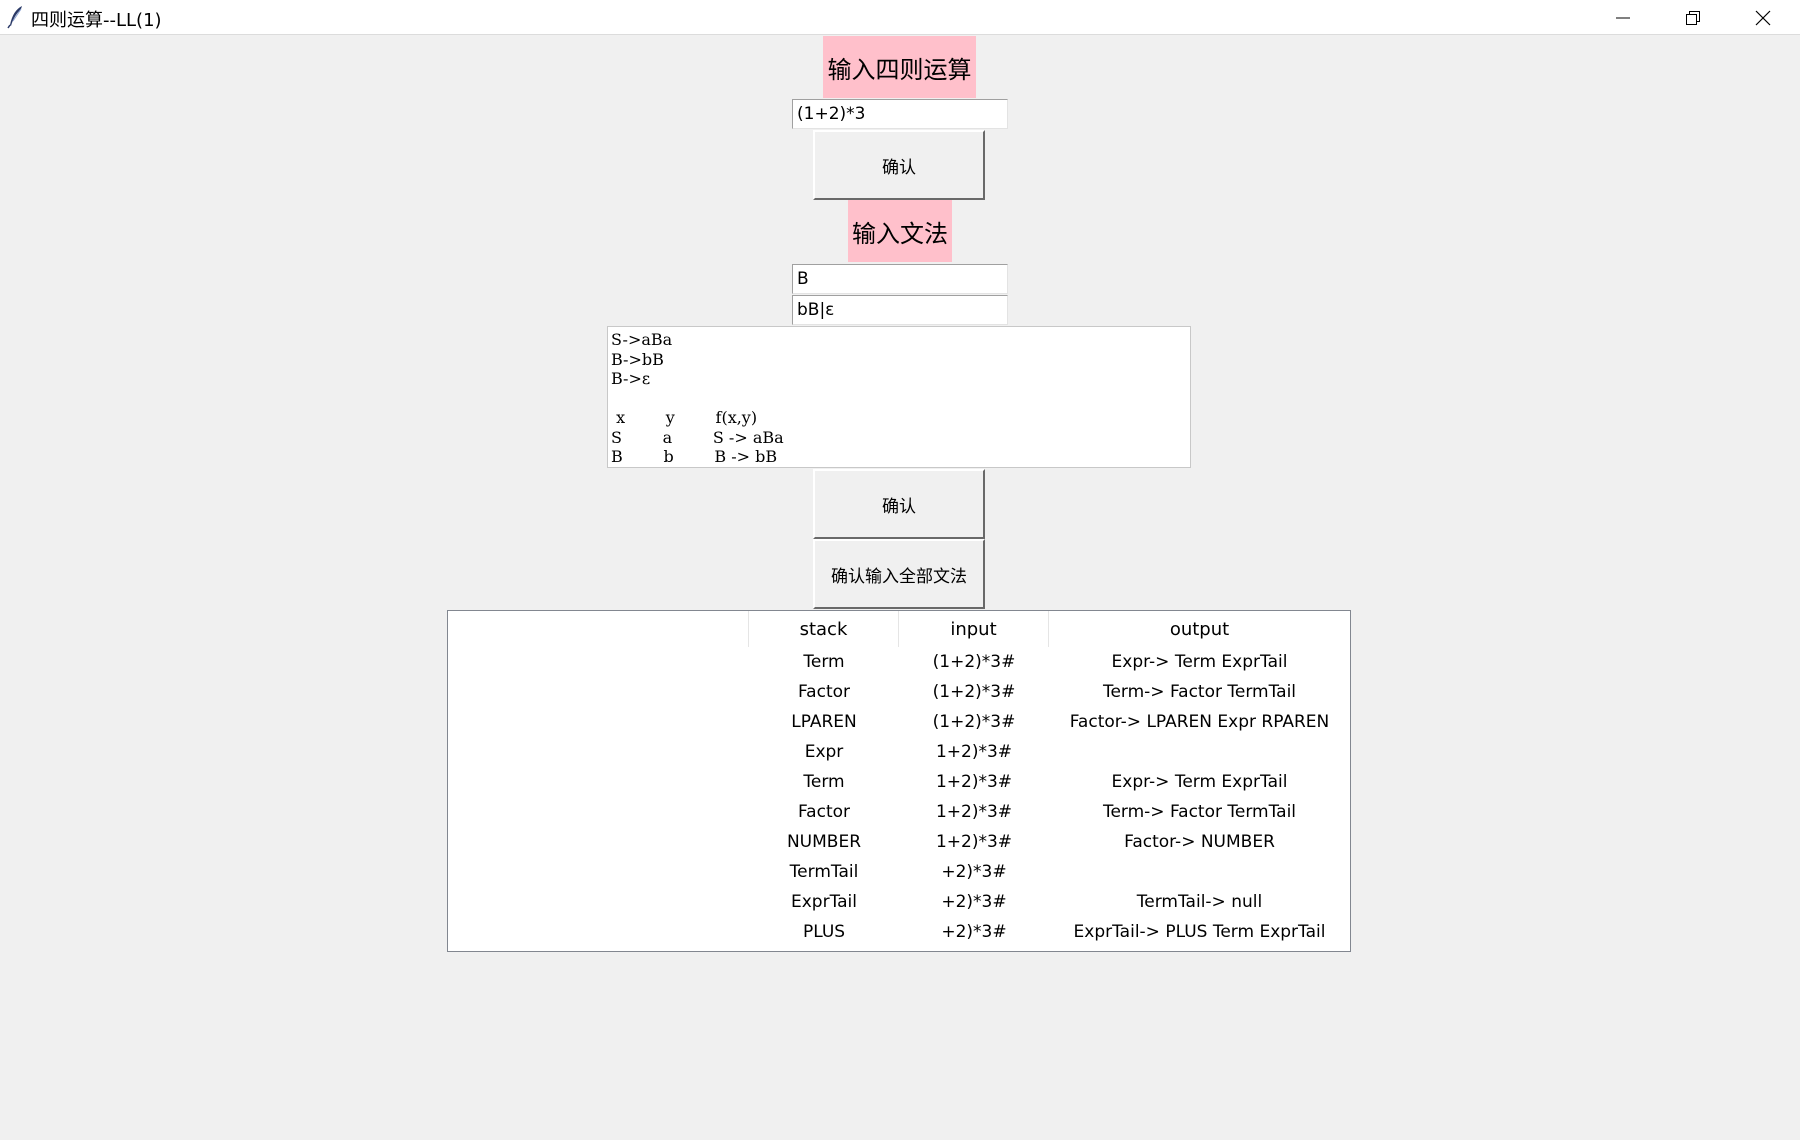 This screenshot has height=1140, width=1800. Describe the element at coordinates (899, 504) in the screenshot. I see `confirm-grammar-button: 确认` at that location.